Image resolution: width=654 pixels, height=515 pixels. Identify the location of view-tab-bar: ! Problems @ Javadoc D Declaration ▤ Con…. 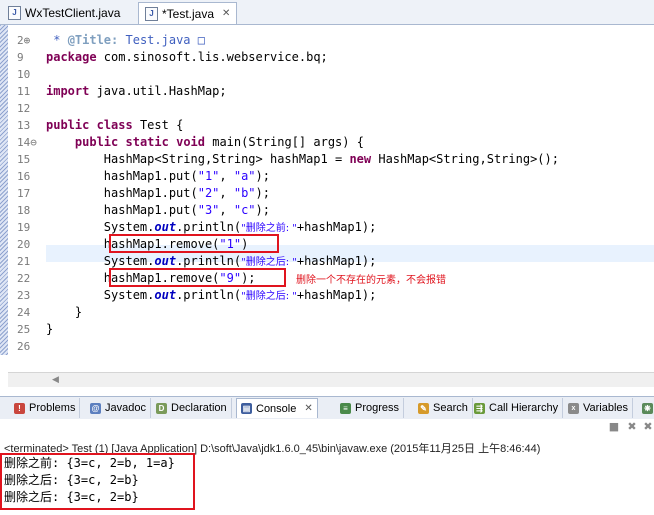
(327, 408).